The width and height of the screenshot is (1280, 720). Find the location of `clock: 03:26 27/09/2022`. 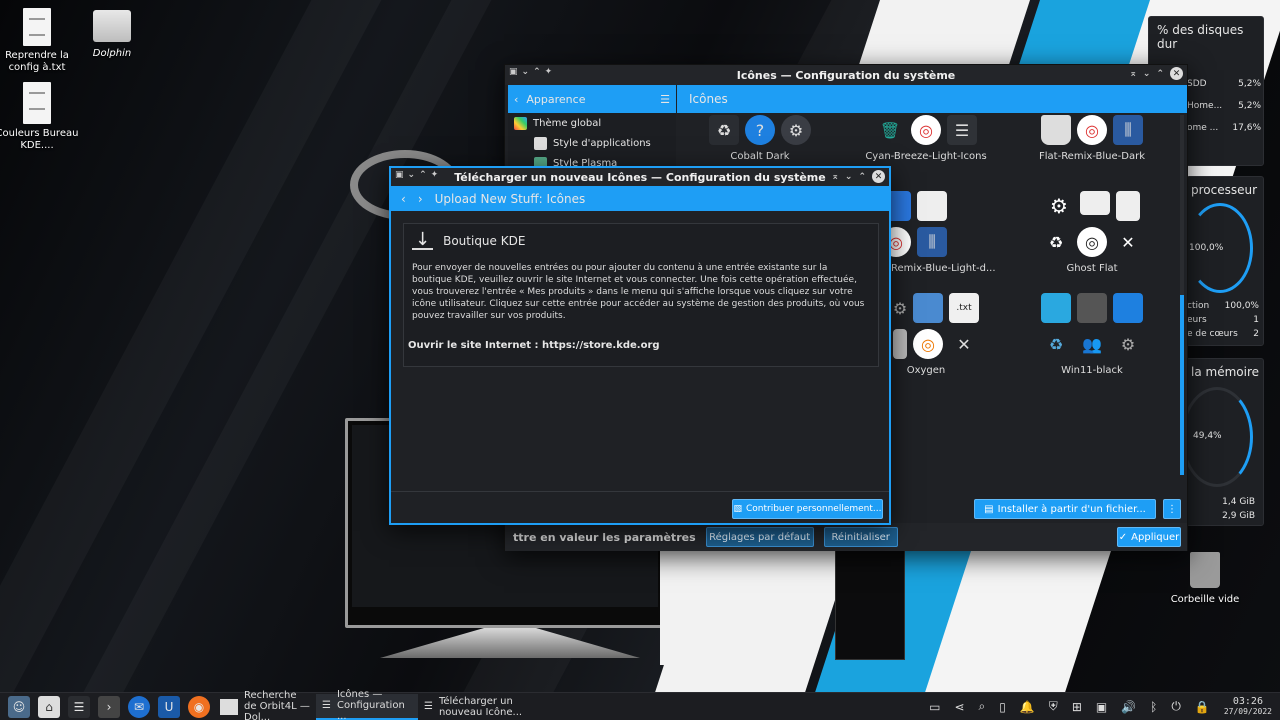

clock: 03:26 27/09/2022 is located at coordinates (1248, 706).